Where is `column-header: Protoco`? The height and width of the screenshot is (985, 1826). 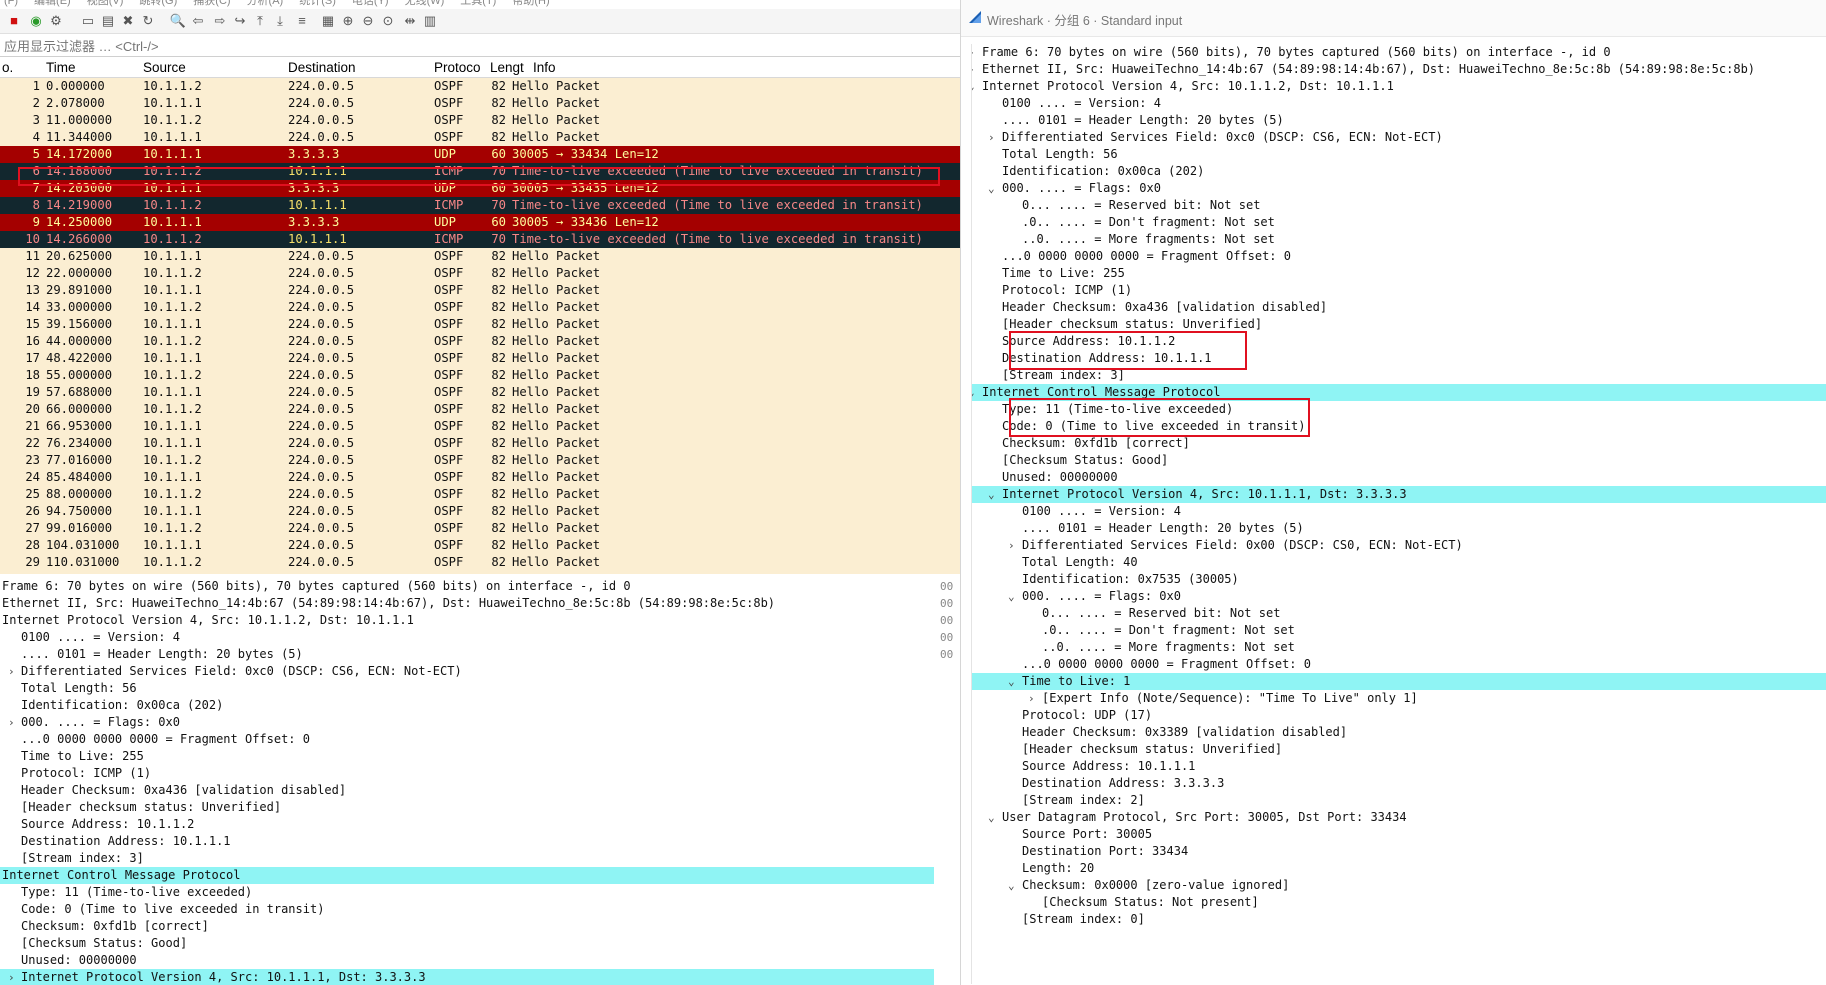
column-header: Protoco is located at coordinates (457, 67).